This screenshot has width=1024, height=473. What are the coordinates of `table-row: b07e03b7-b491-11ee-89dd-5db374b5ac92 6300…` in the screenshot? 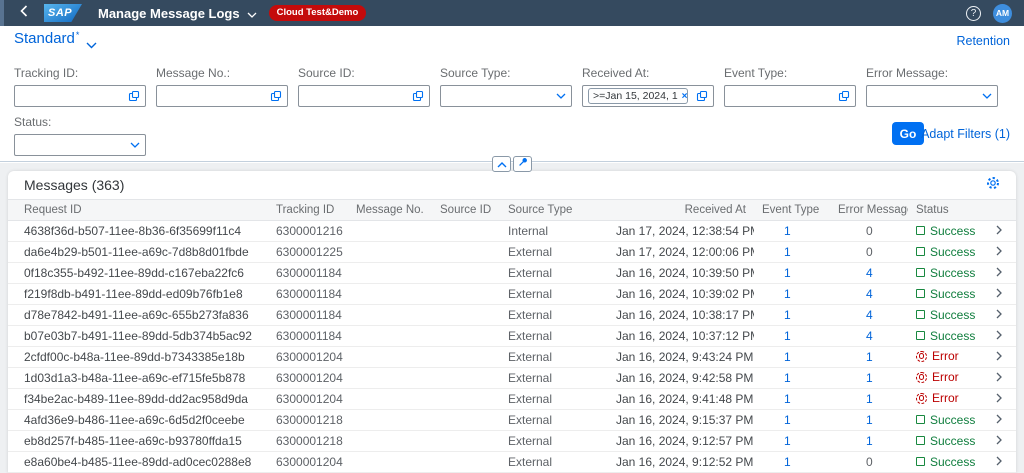 It's located at (512, 336).